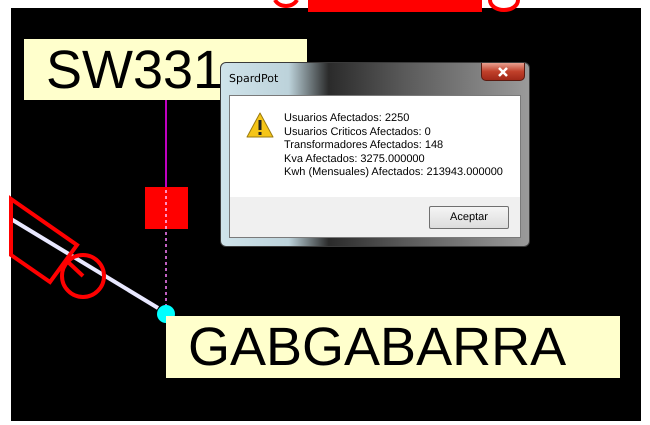 The height and width of the screenshot is (425, 650). I want to click on accept-button: Aceptar, so click(469, 217).